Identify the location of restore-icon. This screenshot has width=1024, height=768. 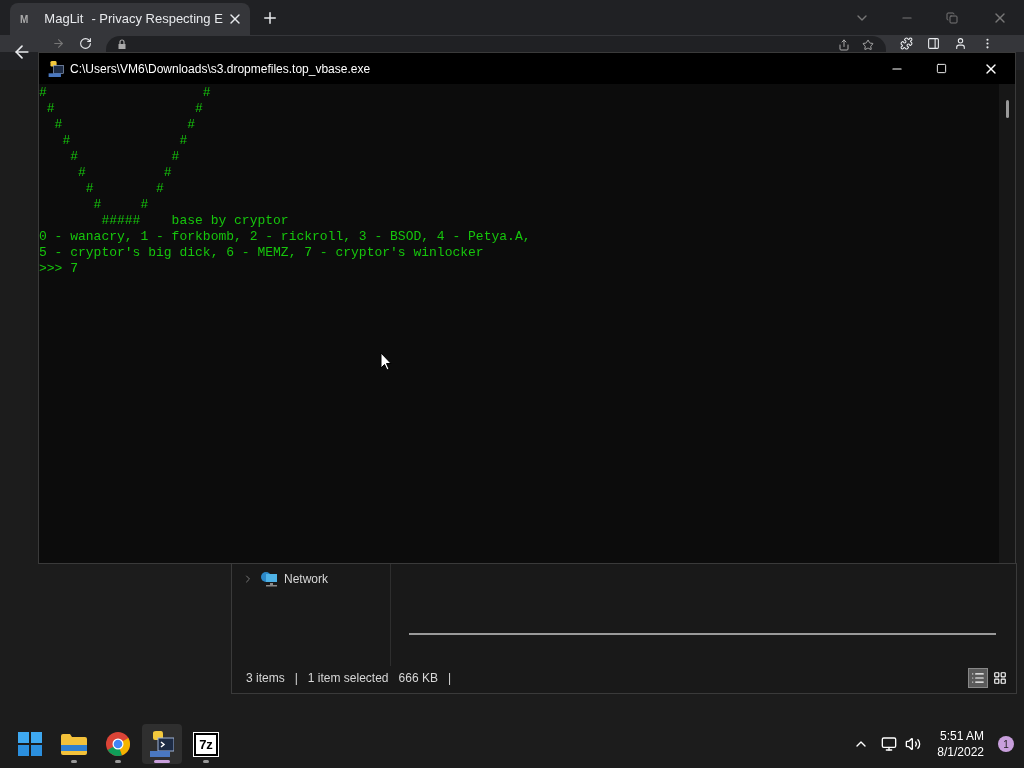
(952, 17).